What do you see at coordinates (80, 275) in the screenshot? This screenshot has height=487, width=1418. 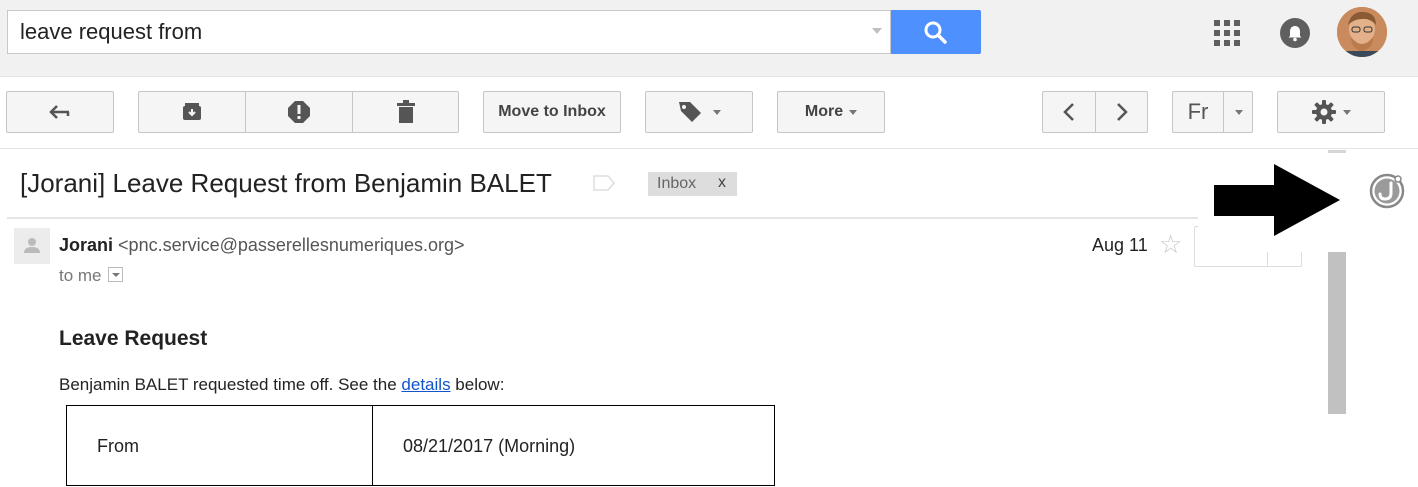 I see `recipient-text: to me` at bounding box center [80, 275].